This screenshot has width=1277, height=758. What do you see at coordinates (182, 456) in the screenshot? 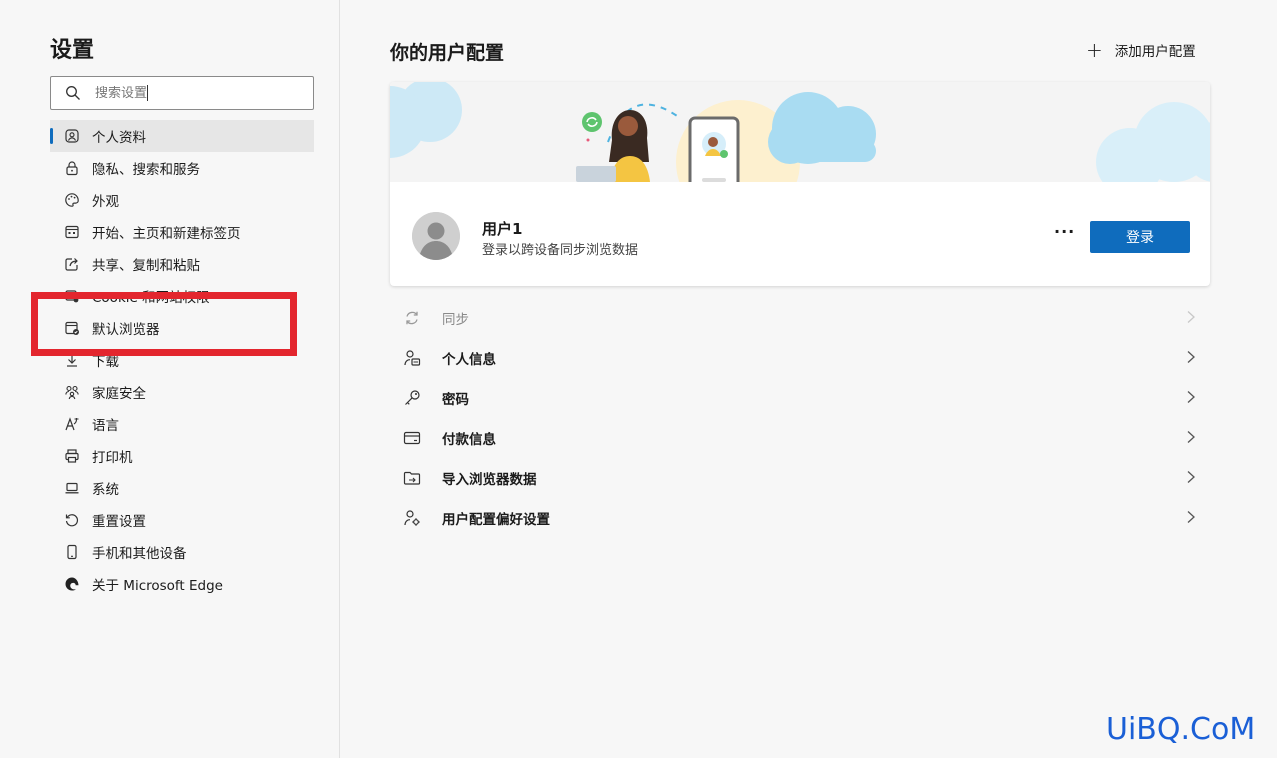
I see `sidebar-item-printers: 打印机` at bounding box center [182, 456].